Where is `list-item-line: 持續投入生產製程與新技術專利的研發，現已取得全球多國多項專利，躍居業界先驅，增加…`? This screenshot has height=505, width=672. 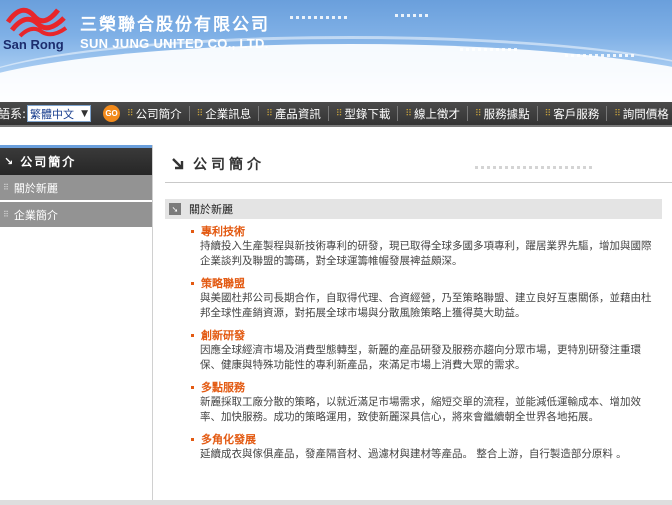
list-item-line: 持續投入生產製程與新技術專利的研發，現已取得全球多國多項專利，躍居業界先驅，增加… is located at coordinates (426, 246).